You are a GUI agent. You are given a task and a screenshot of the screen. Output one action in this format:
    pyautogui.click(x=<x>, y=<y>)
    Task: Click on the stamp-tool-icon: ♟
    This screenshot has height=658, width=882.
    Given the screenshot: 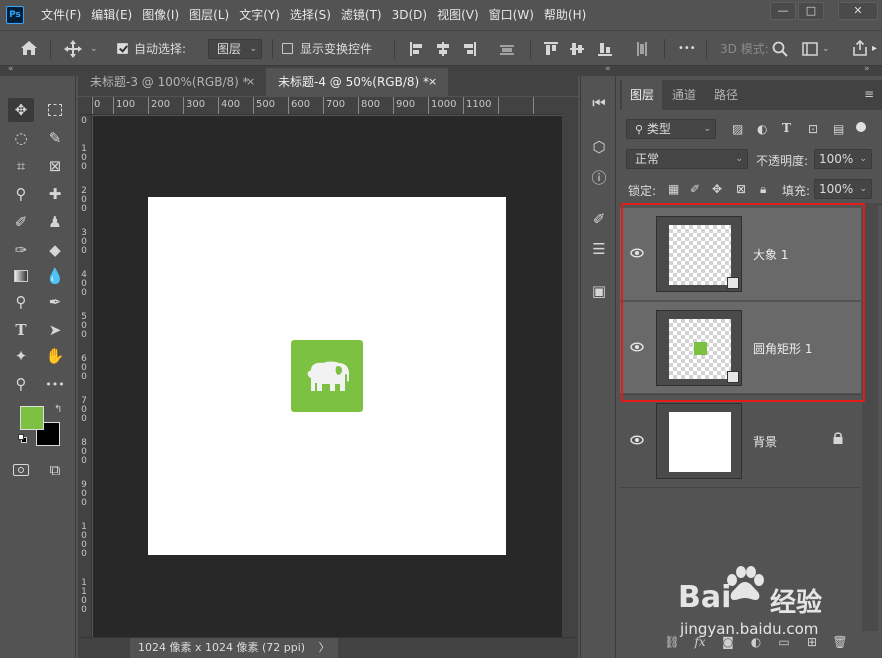 What is the action you would take?
    pyautogui.click(x=55, y=222)
    